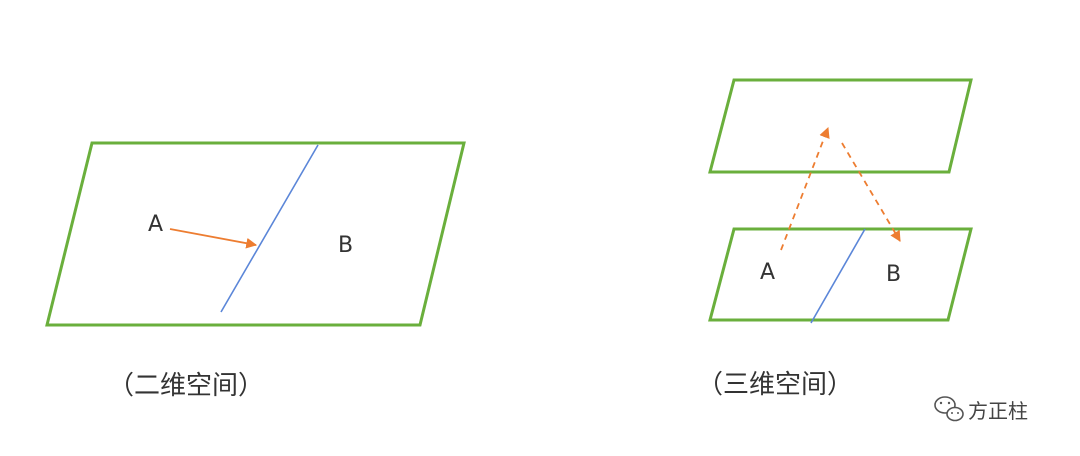 This screenshot has height=456, width=1080. What do you see at coordinates (186, 386) in the screenshot?
I see `left-caption: （二维空间）` at bounding box center [186, 386].